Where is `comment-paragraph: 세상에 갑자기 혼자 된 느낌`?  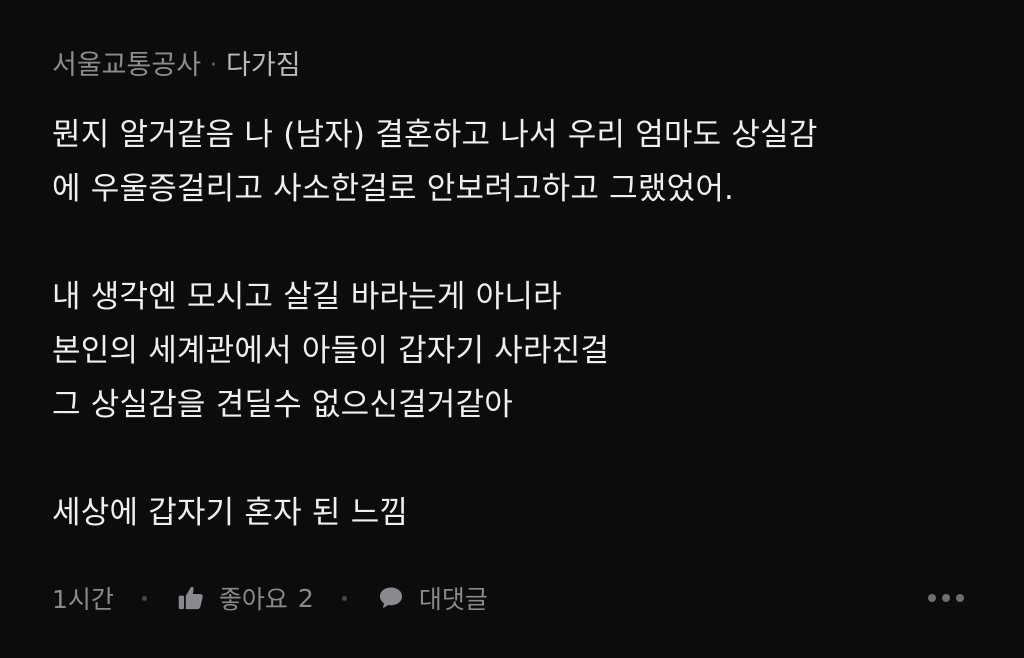 comment-paragraph: 세상에 갑자기 혼자 된 느낌 is located at coordinates (522, 513).